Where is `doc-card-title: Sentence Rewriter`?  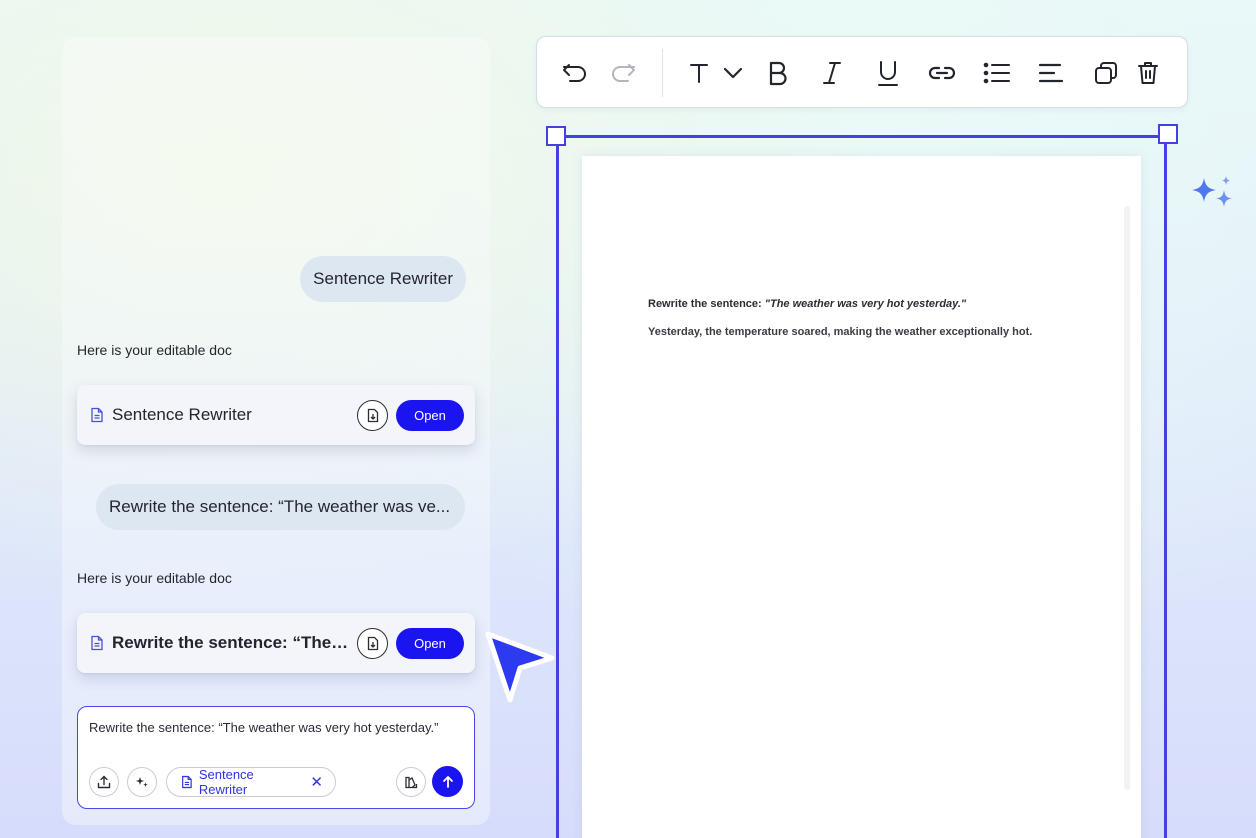 doc-card-title: Sentence Rewriter is located at coordinates (182, 414).